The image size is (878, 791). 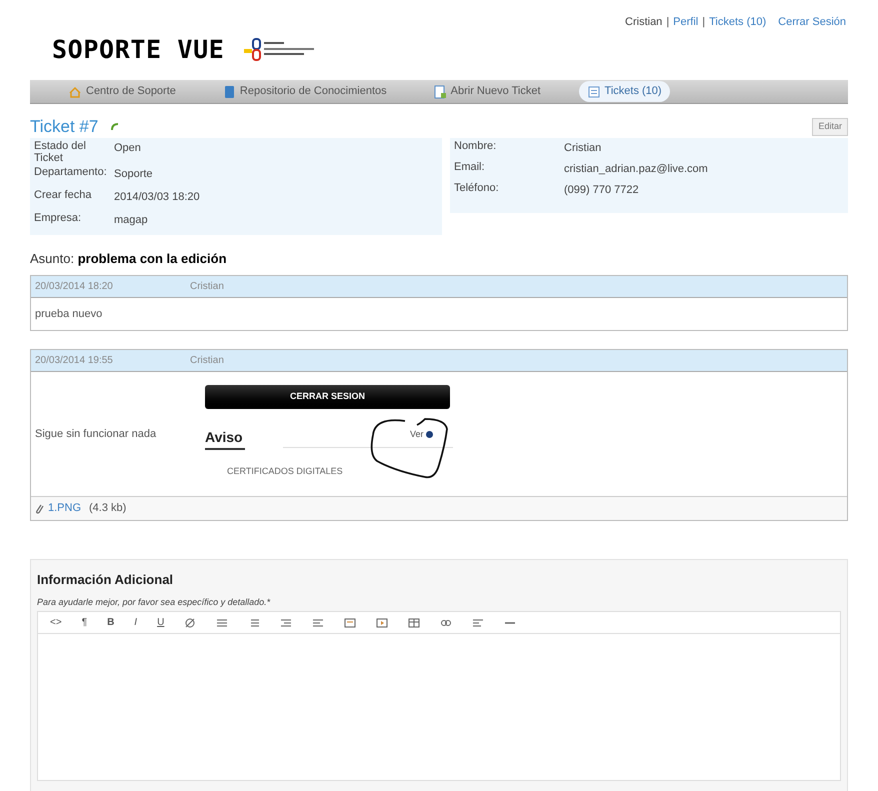 I want to click on video-icon, so click(x=382, y=622).